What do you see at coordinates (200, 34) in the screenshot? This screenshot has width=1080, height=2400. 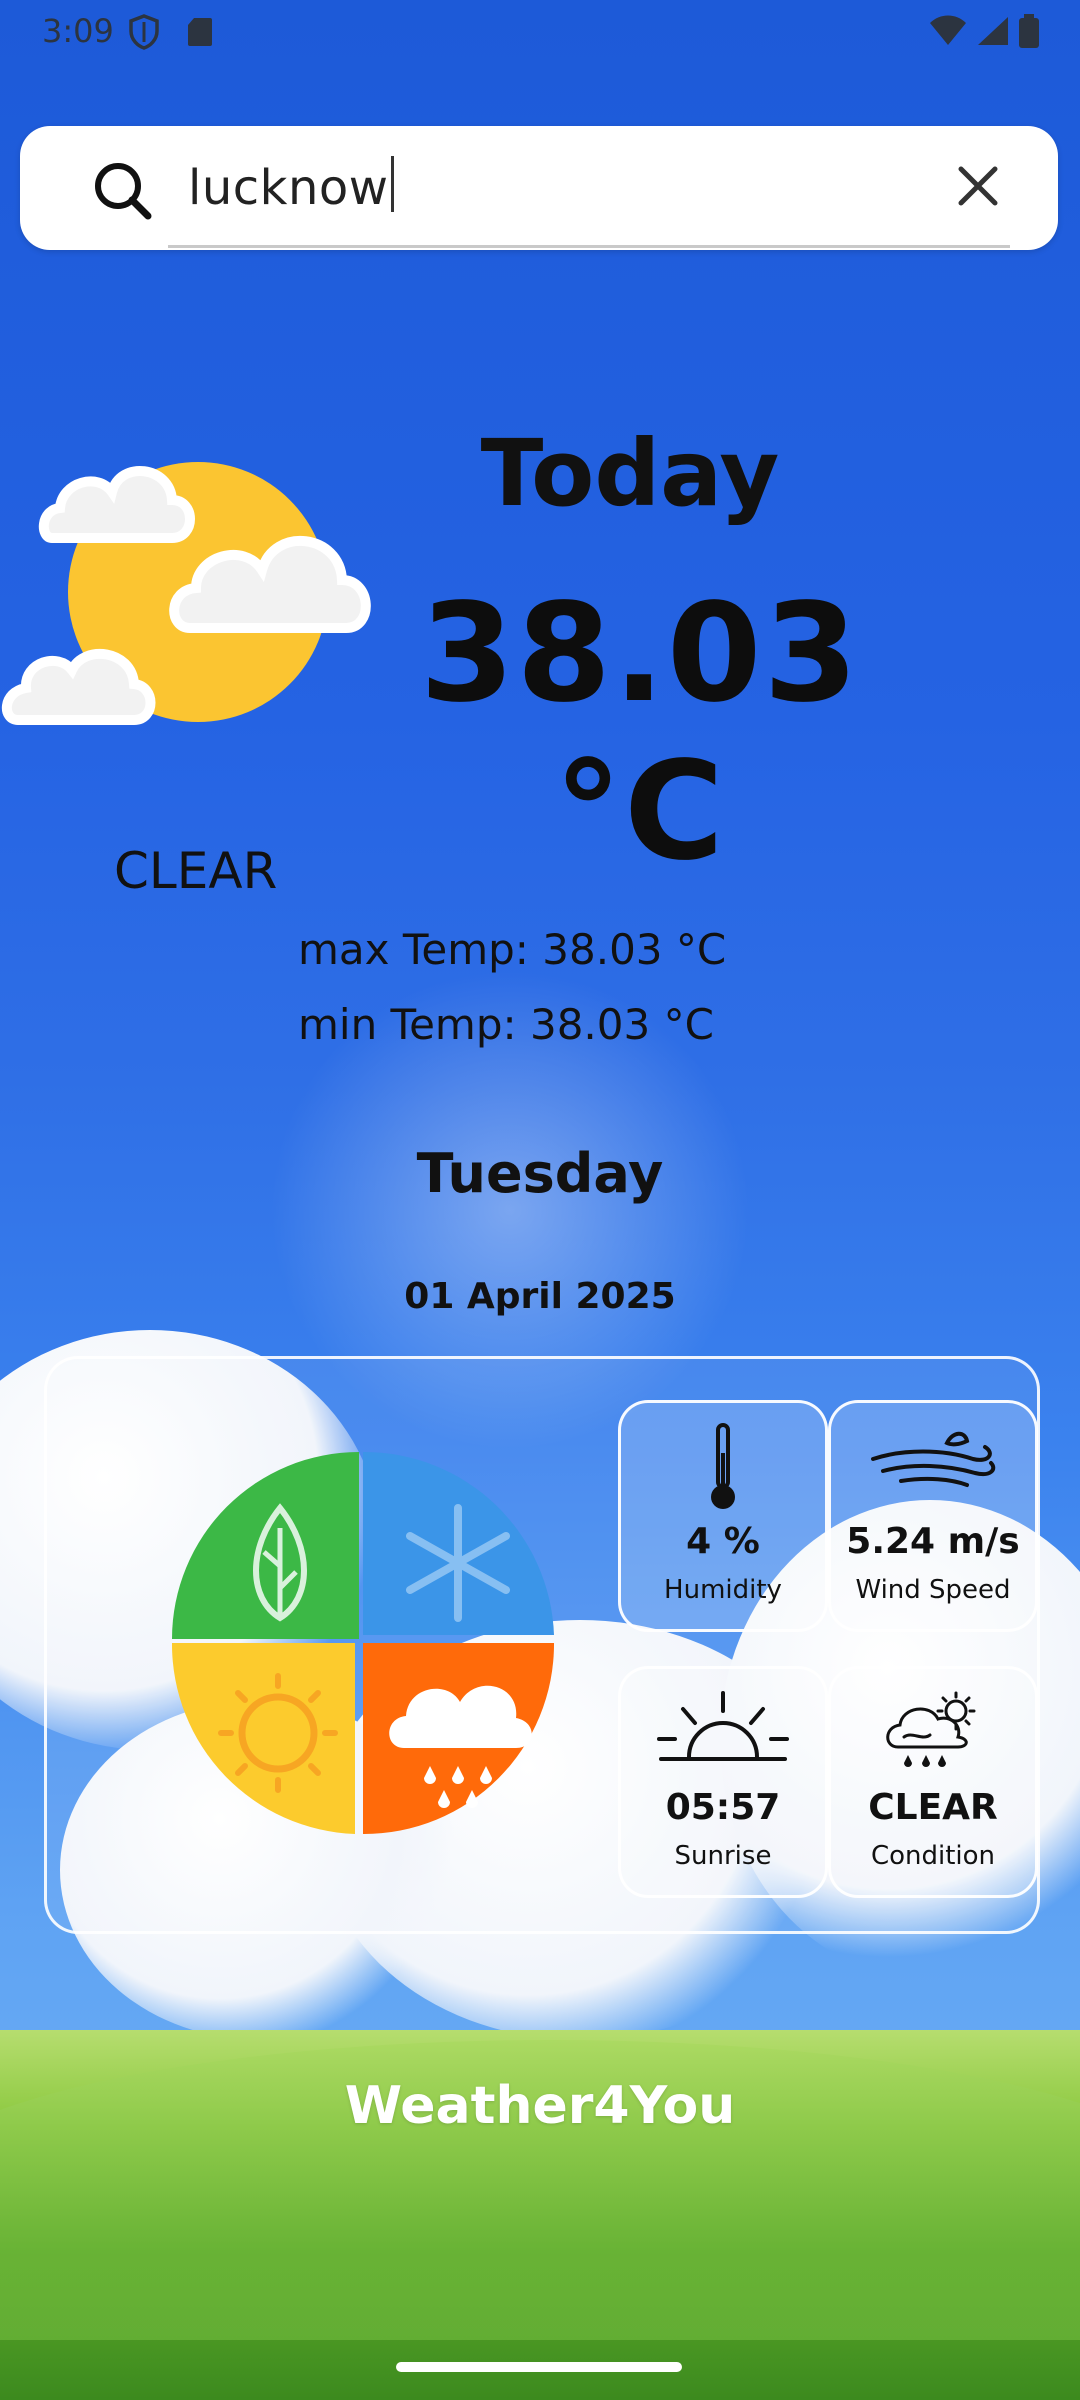 I see `sd-card-icon` at bounding box center [200, 34].